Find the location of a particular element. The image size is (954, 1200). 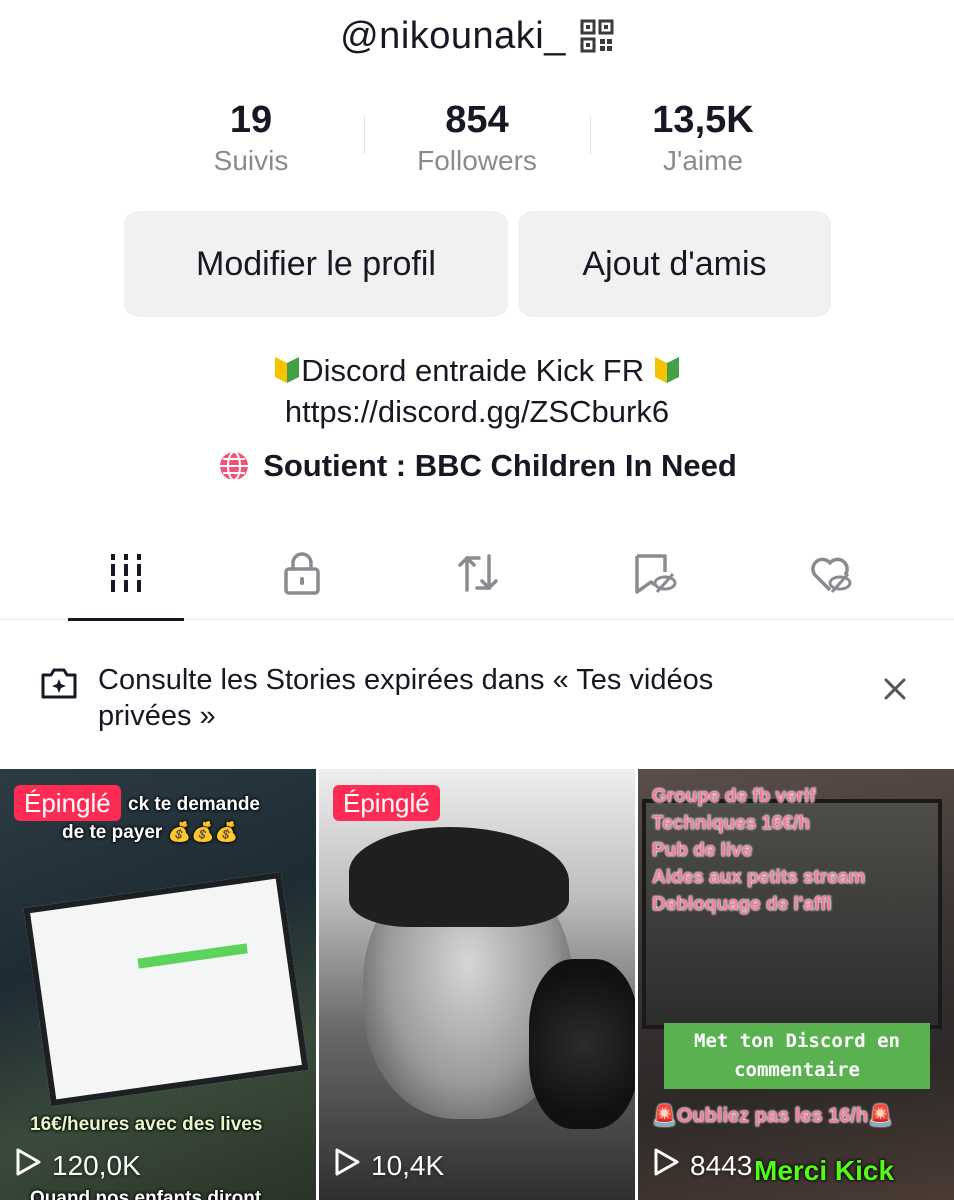

bookmark-hidden-icon is located at coordinates (654, 575).